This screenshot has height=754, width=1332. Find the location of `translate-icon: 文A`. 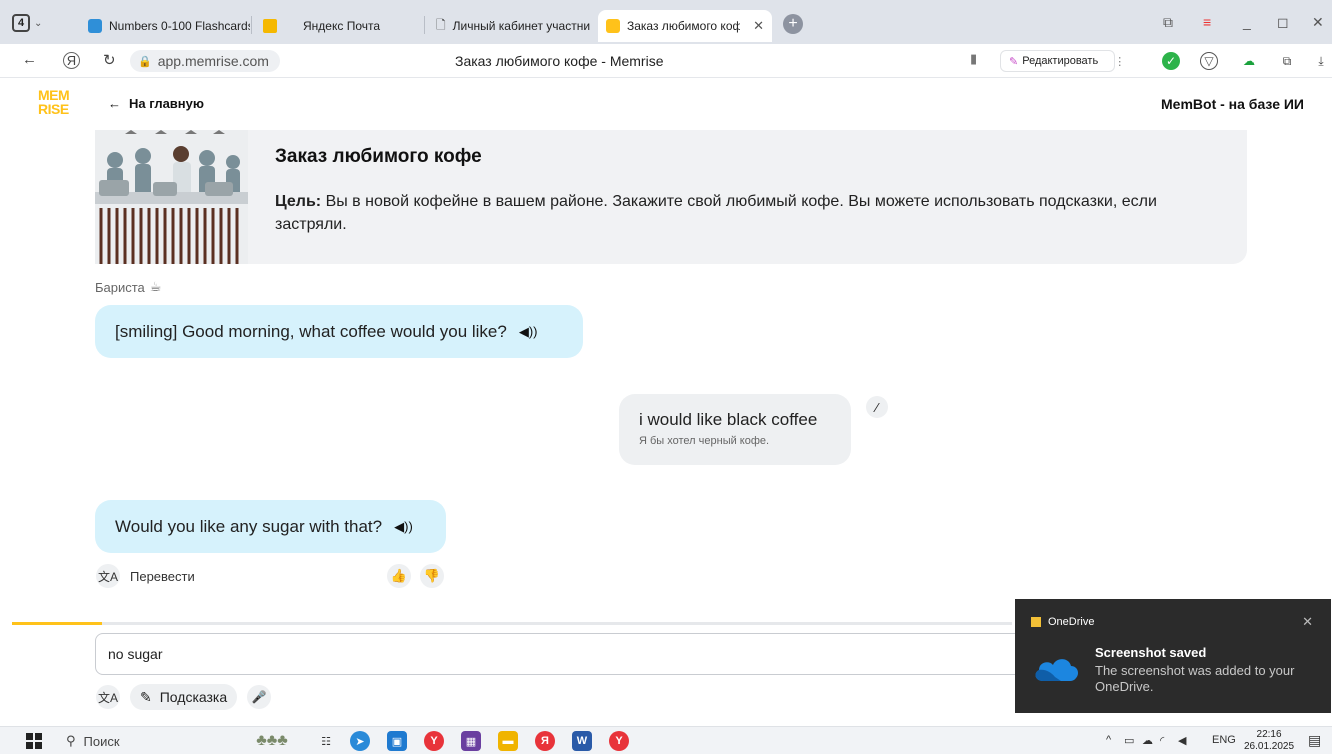

translate-icon: 文A is located at coordinates (108, 576).